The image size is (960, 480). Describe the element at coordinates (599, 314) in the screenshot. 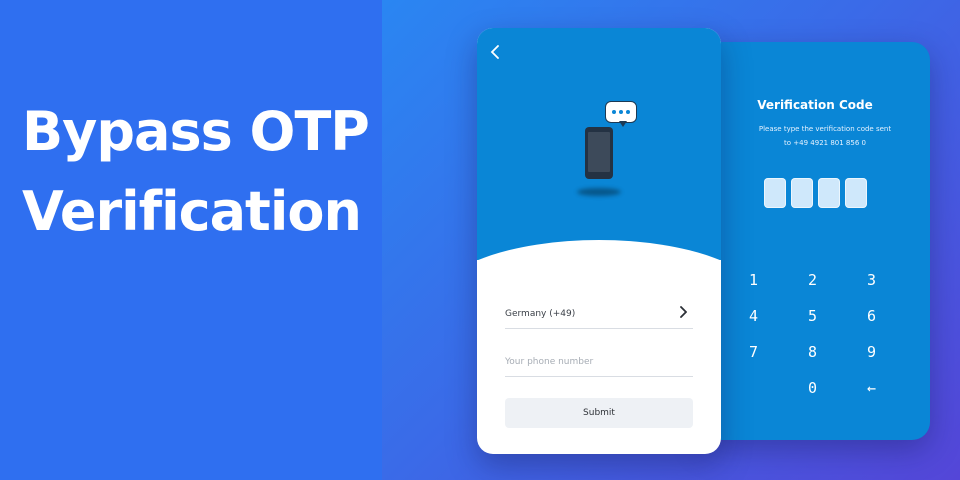

I see `country-selector: Germany (+49)` at that location.